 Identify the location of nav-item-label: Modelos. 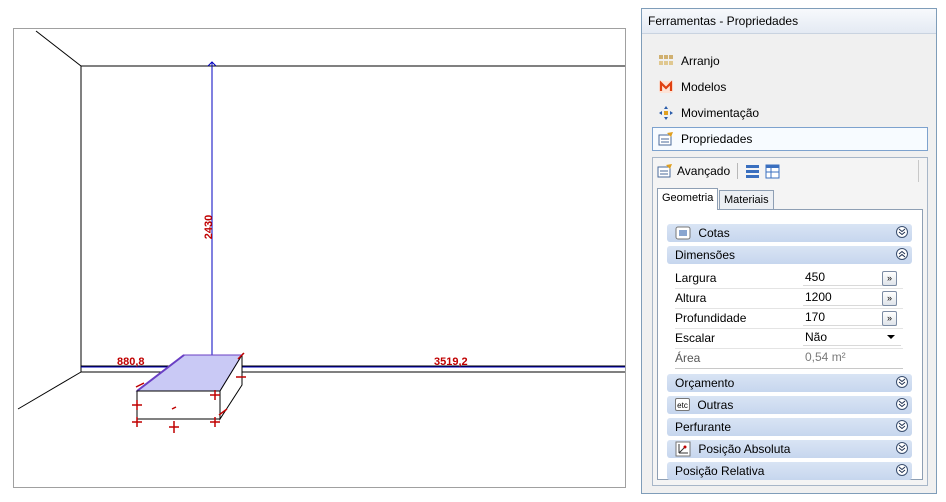
(704, 87).